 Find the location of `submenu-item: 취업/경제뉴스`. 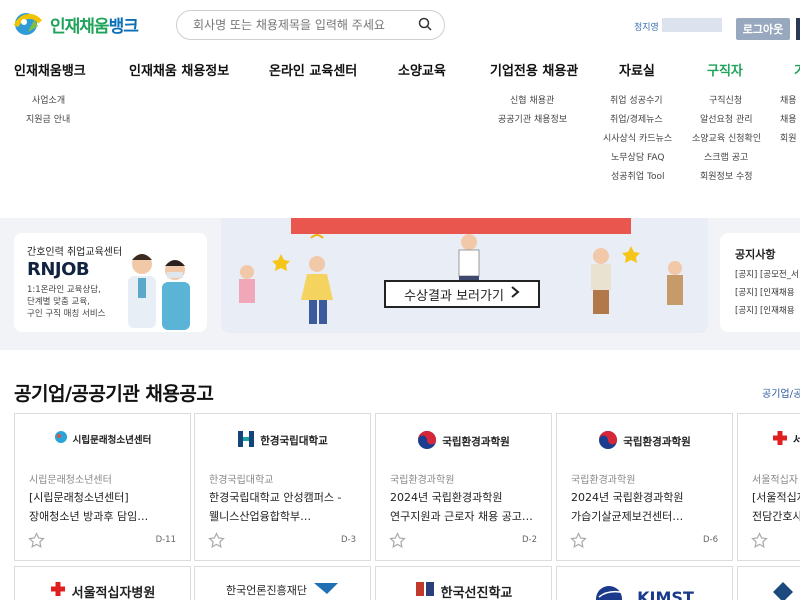

submenu-item: 취업/경제뉴스 is located at coordinates (636, 118).